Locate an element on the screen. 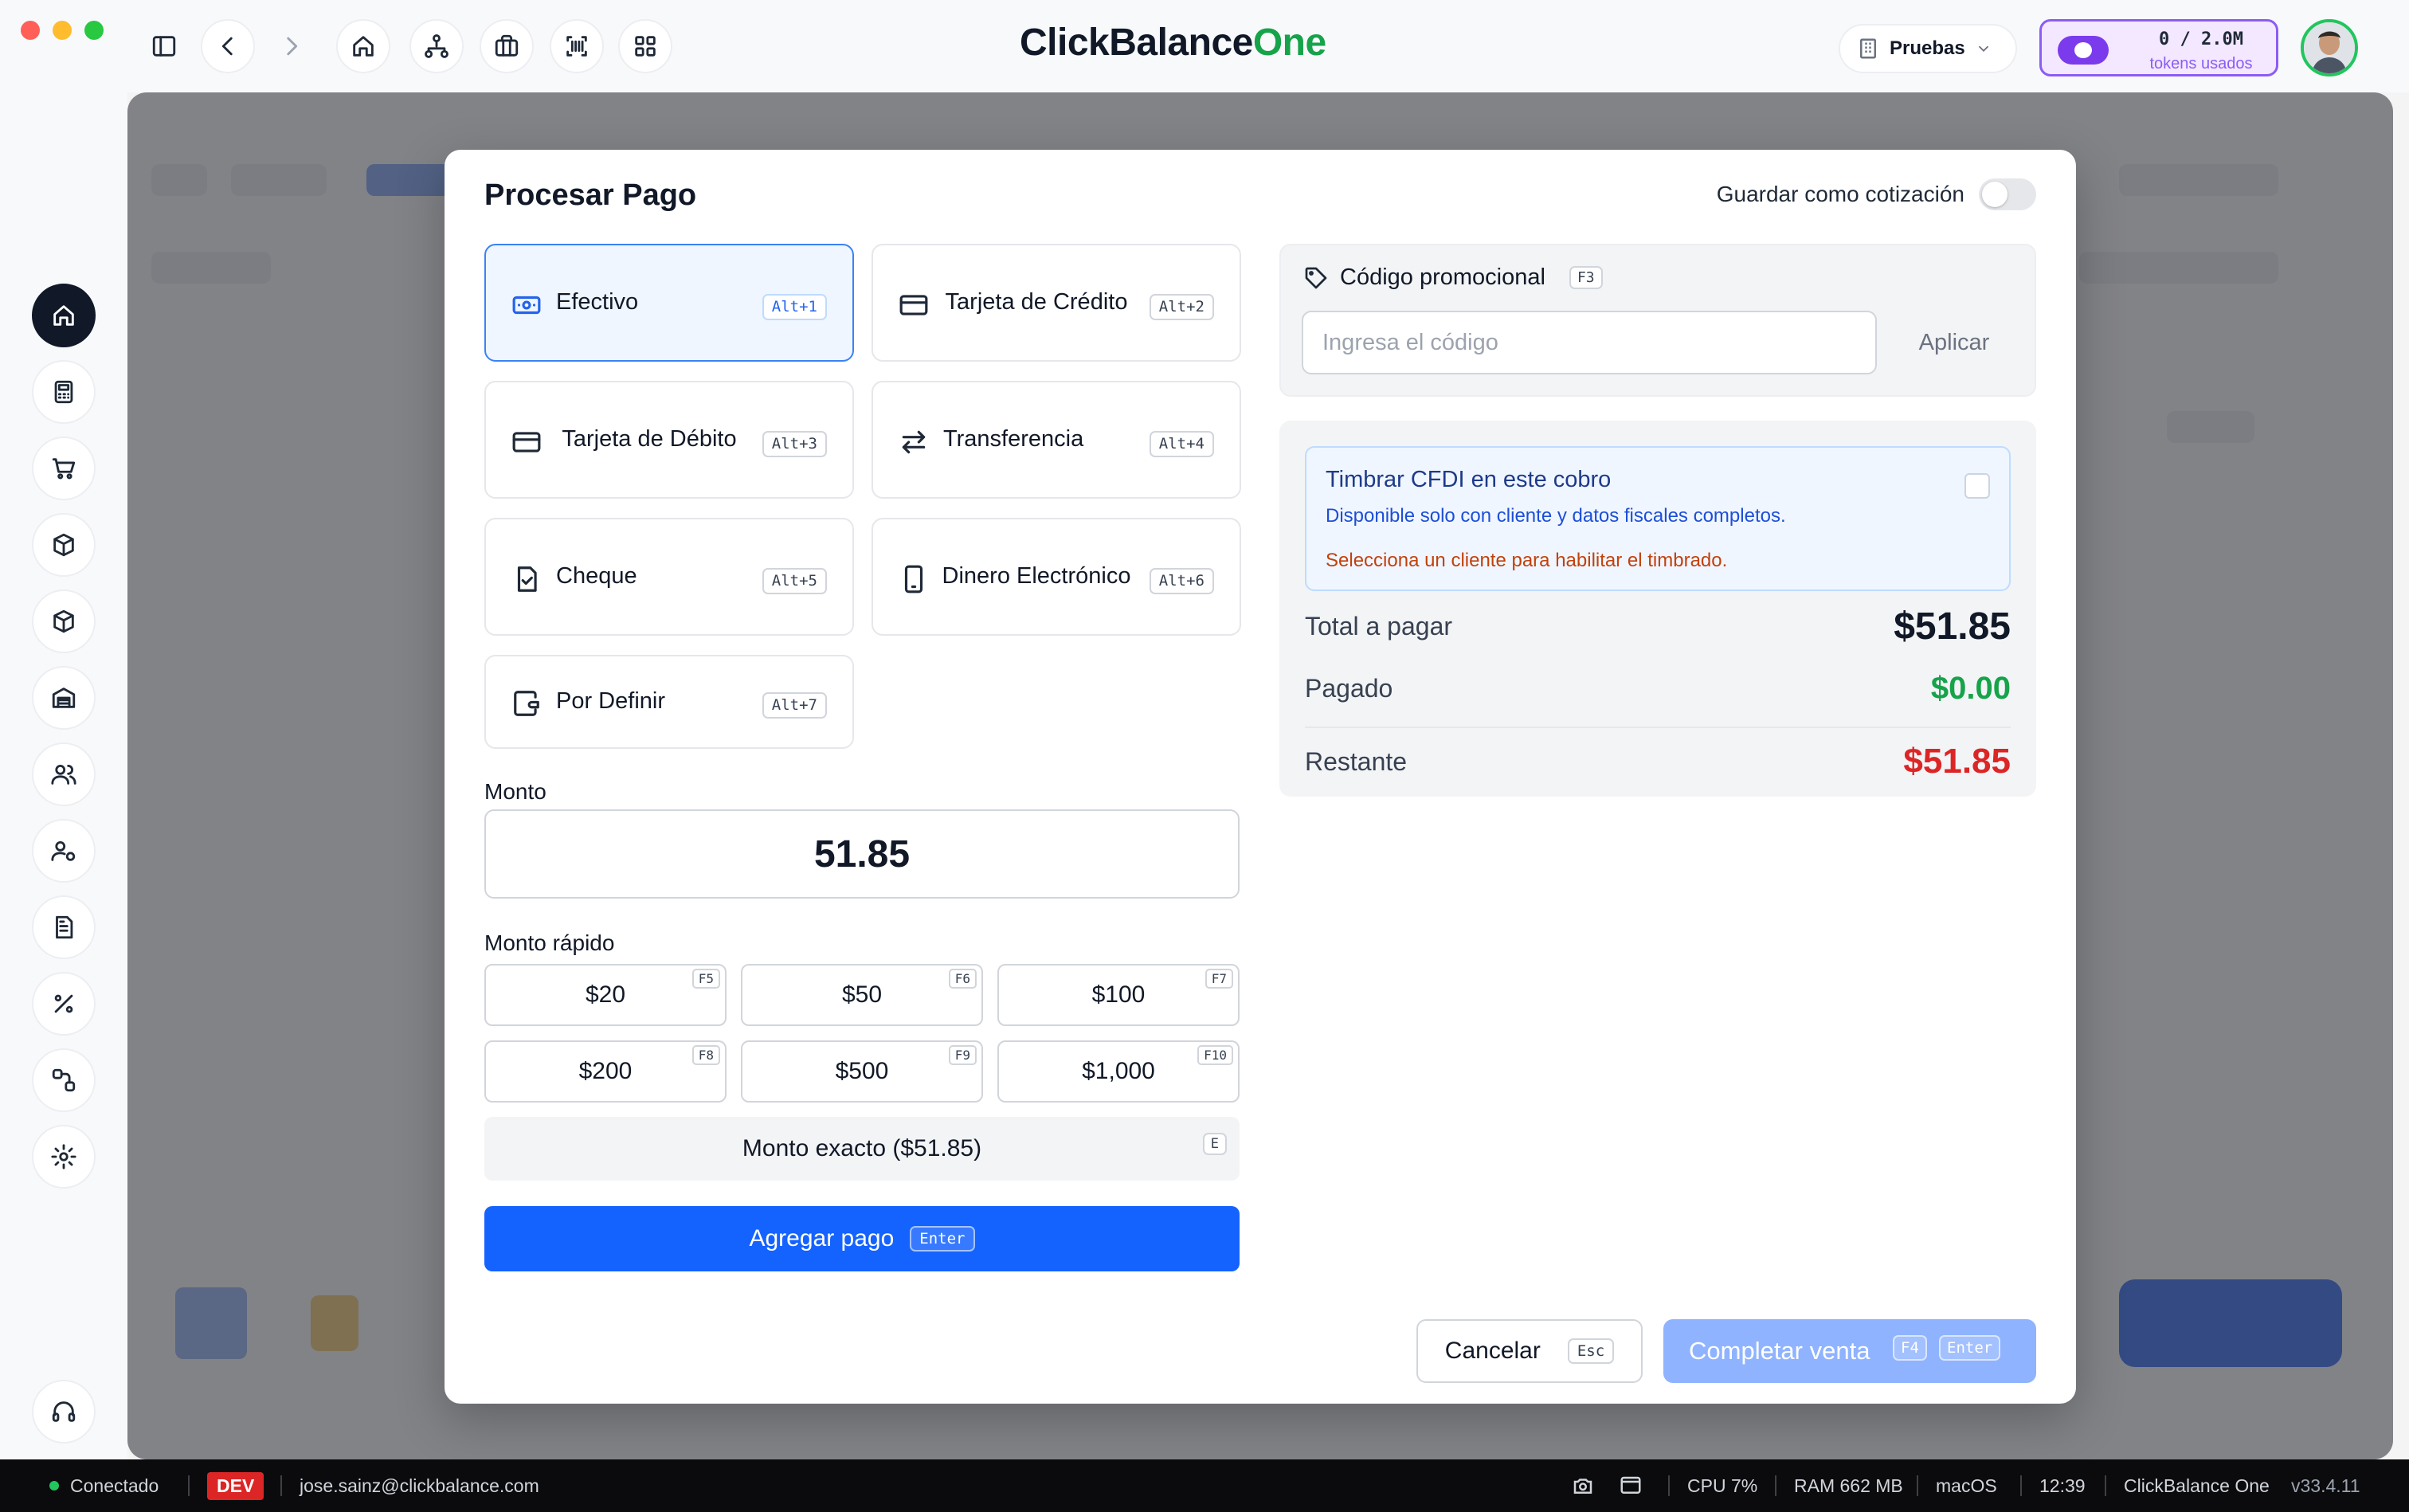 The height and width of the screenshot is (1512, 2409). sidebar-item-products-edit is located at coordinates (64, 545).